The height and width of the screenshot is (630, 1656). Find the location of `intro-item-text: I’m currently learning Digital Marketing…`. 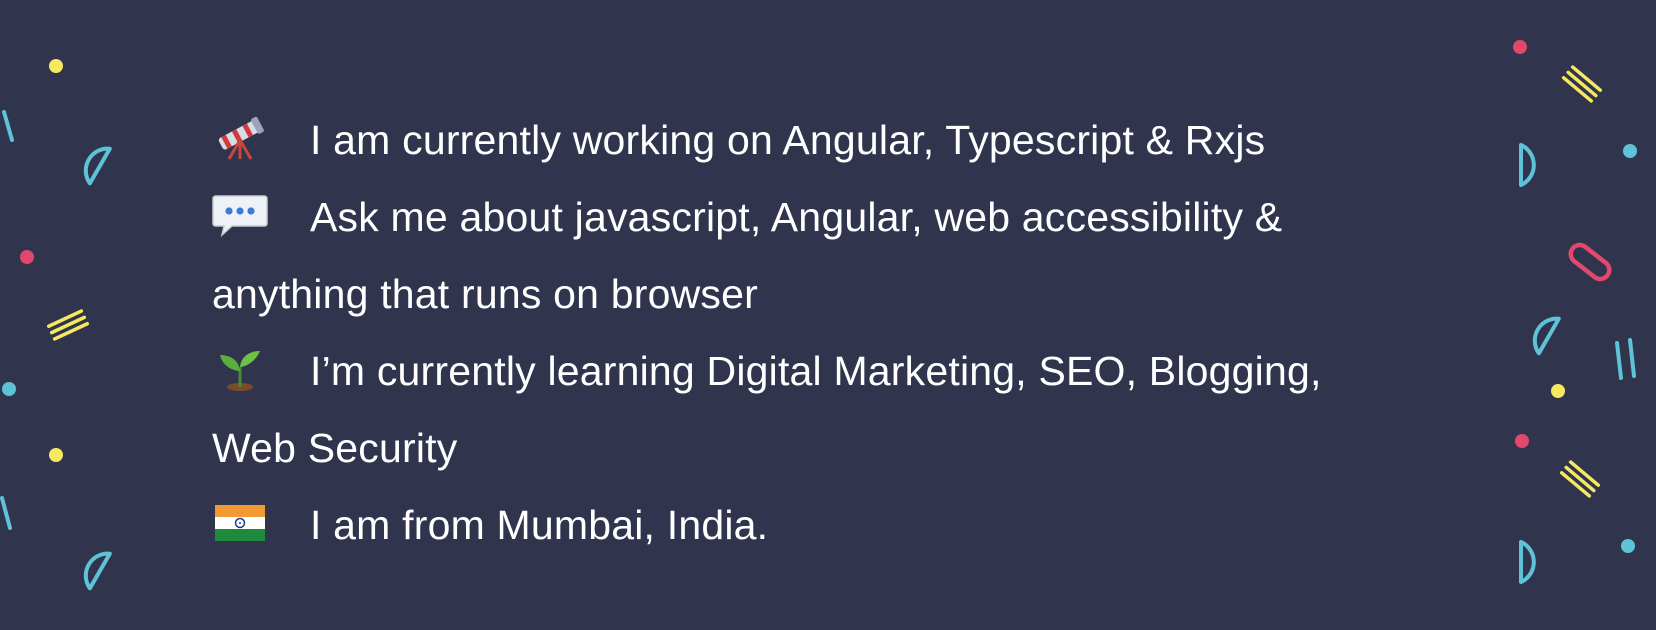

intro-item-text: I’m currently learning Digital Marketing… is located at coordinates (816, 371).